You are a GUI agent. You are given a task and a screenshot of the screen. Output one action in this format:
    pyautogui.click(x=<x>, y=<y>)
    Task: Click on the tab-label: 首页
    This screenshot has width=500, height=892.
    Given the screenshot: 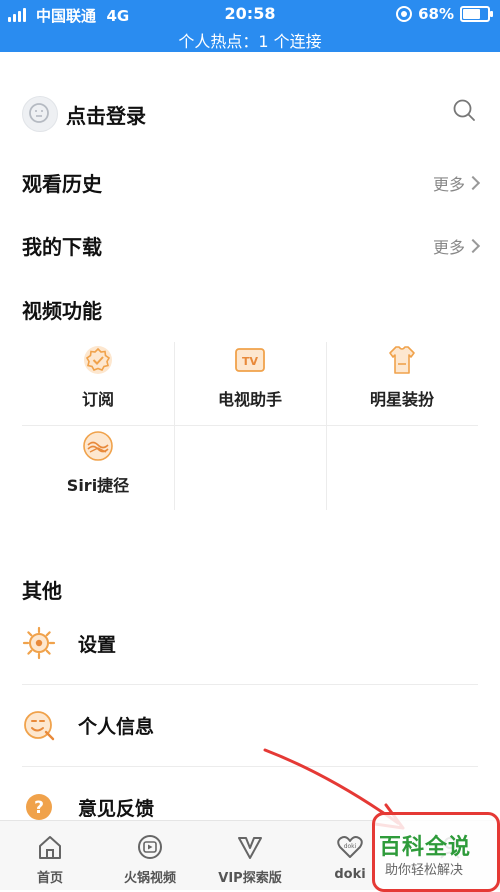 What is the action you would take?
    pyautogui.click(x=49, y=878)
    